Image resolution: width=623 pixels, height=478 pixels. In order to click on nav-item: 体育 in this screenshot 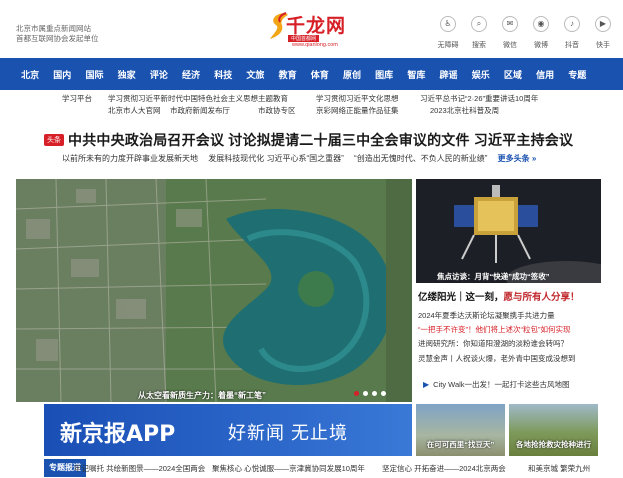, I will do `click(320, 74)`.